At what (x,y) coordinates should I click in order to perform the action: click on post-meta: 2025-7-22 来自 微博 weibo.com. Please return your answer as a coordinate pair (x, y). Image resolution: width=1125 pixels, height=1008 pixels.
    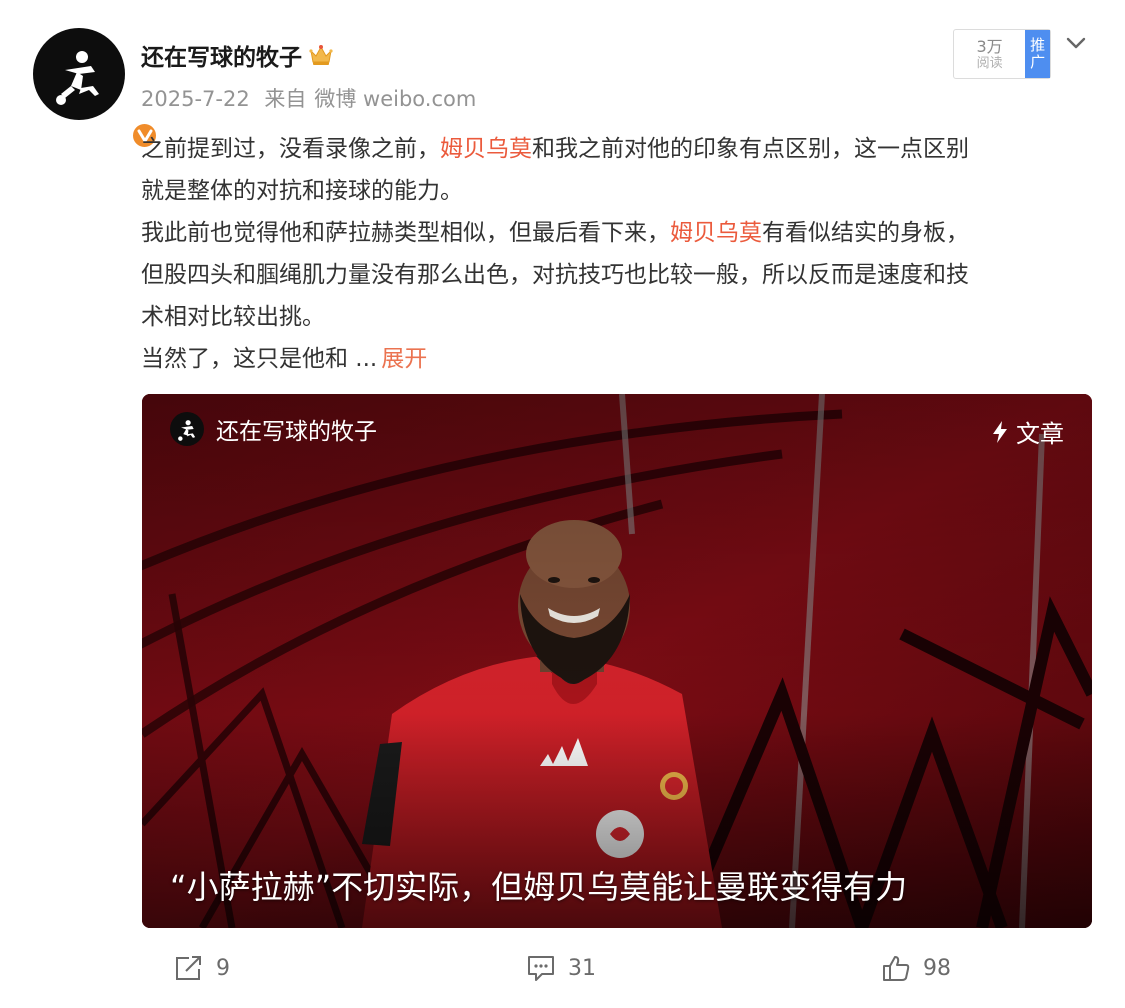
    Looking at the image, I should click on (312, 98).